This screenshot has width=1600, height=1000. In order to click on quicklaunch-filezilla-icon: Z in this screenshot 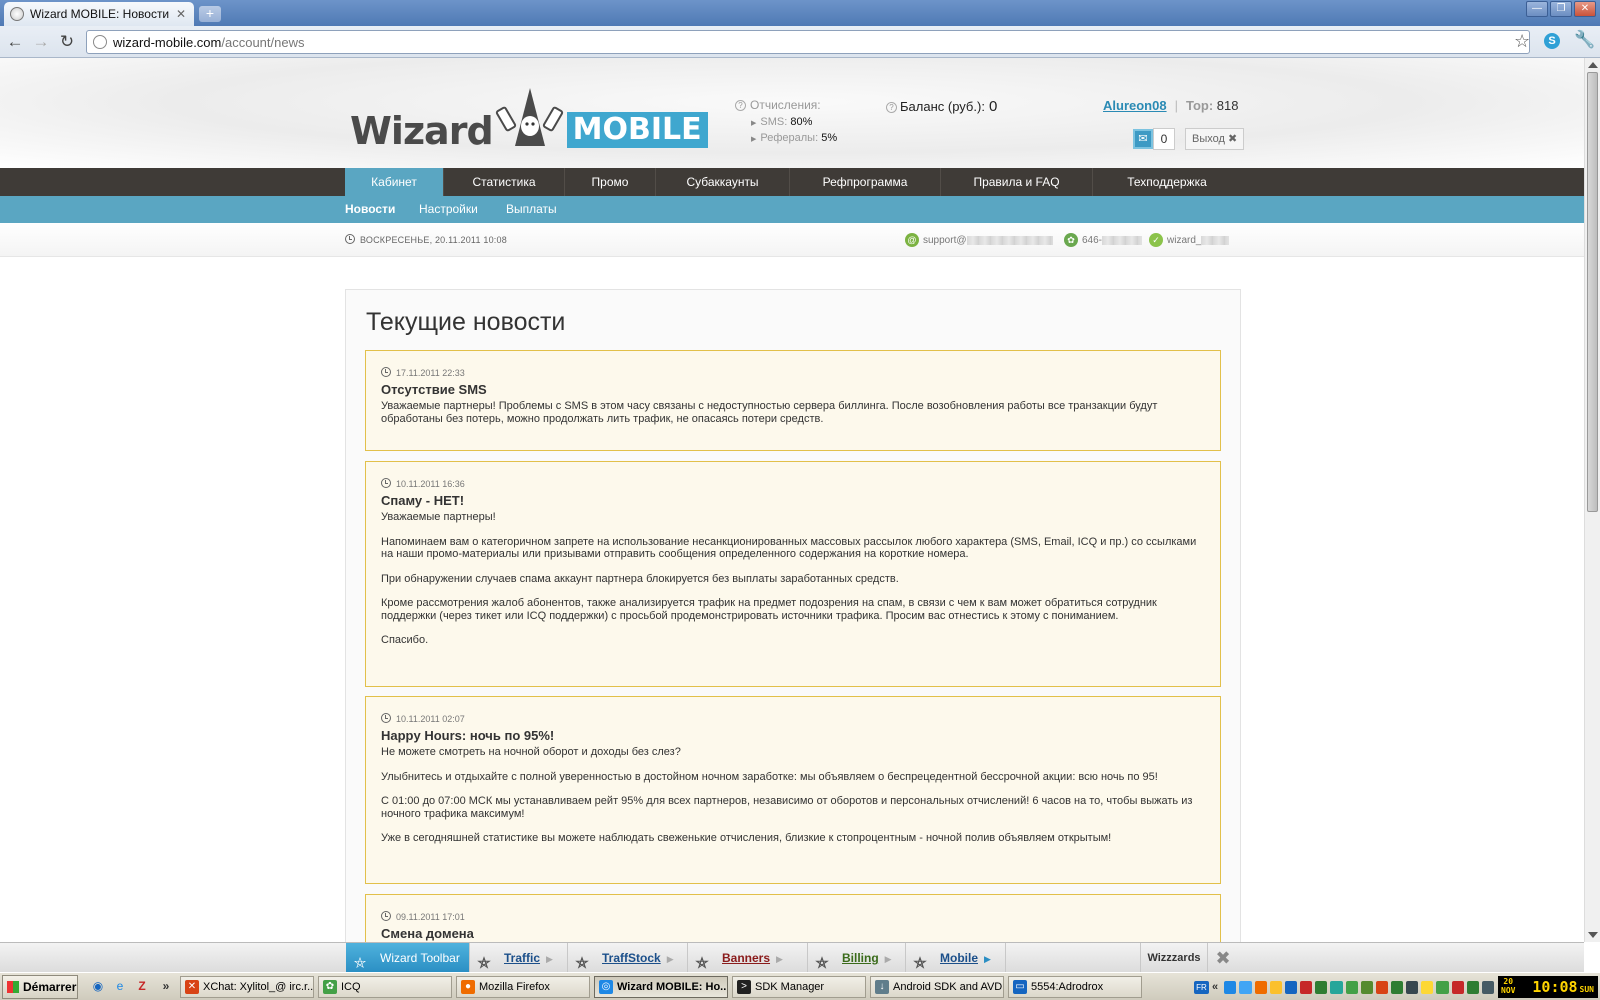, I will do `click(142, 986)`.